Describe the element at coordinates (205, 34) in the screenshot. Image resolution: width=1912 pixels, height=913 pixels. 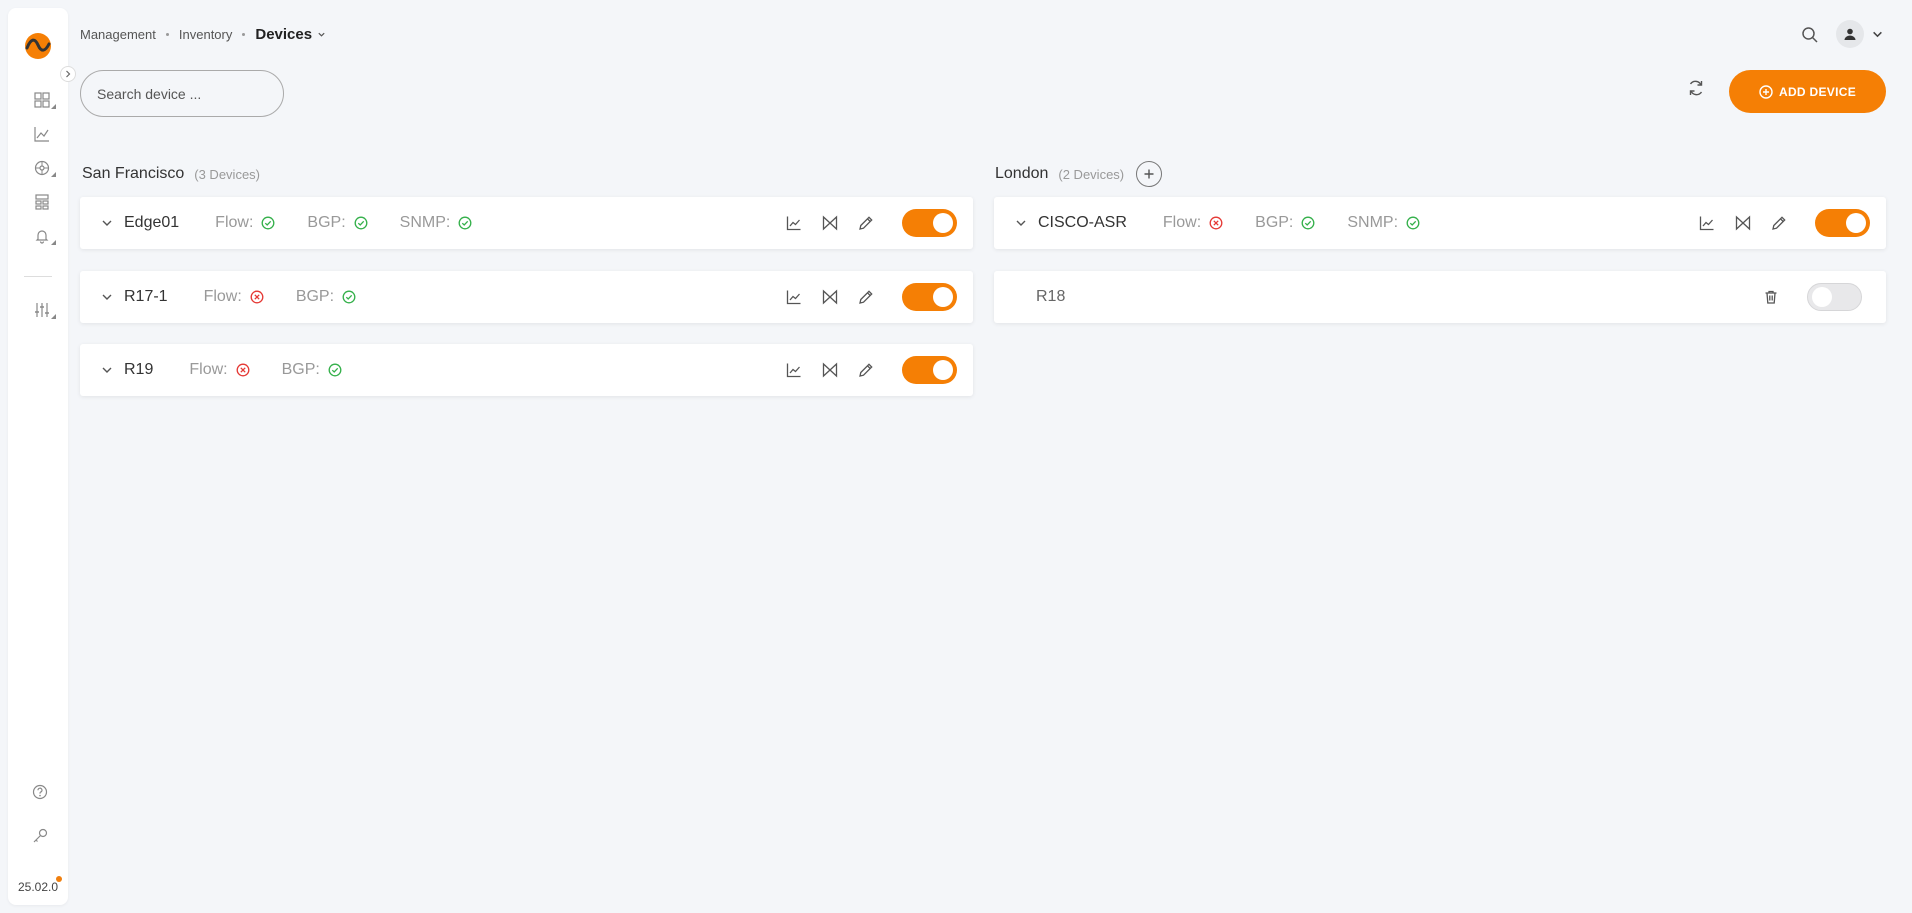
I see `breadcrumb-inventory: Inventory` at that location.